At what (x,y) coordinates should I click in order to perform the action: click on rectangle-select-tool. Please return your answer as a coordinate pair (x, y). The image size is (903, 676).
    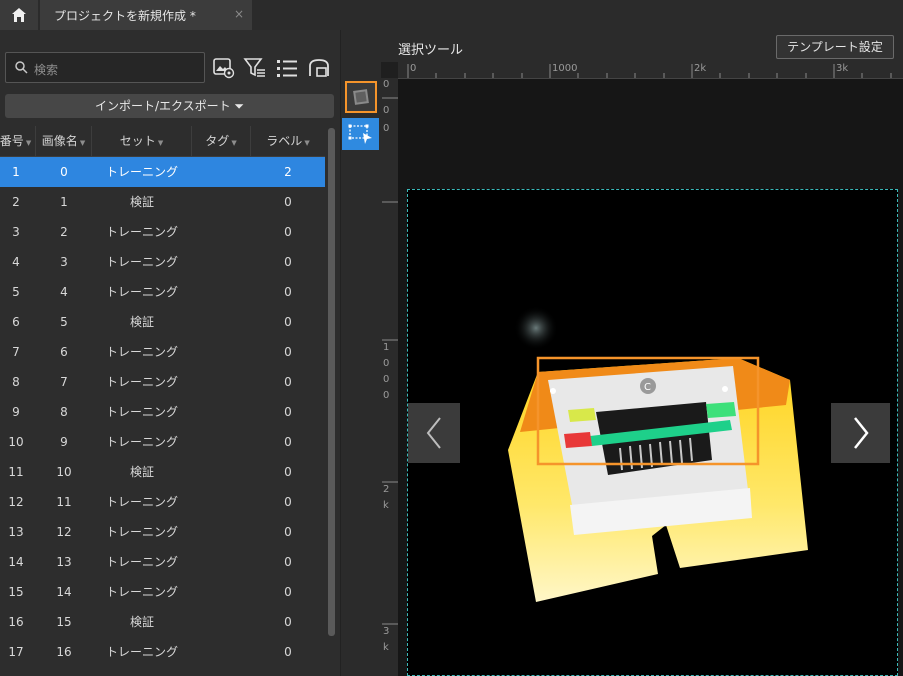
    Looking at the image, I should click on (360, 134).